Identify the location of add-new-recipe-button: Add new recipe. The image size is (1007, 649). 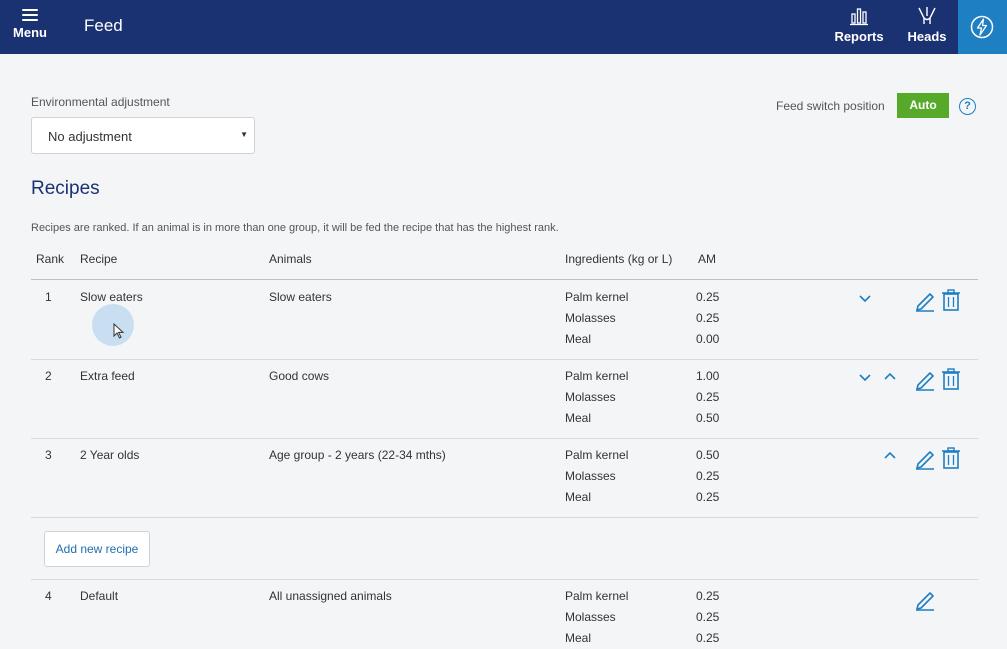
(97, 549).